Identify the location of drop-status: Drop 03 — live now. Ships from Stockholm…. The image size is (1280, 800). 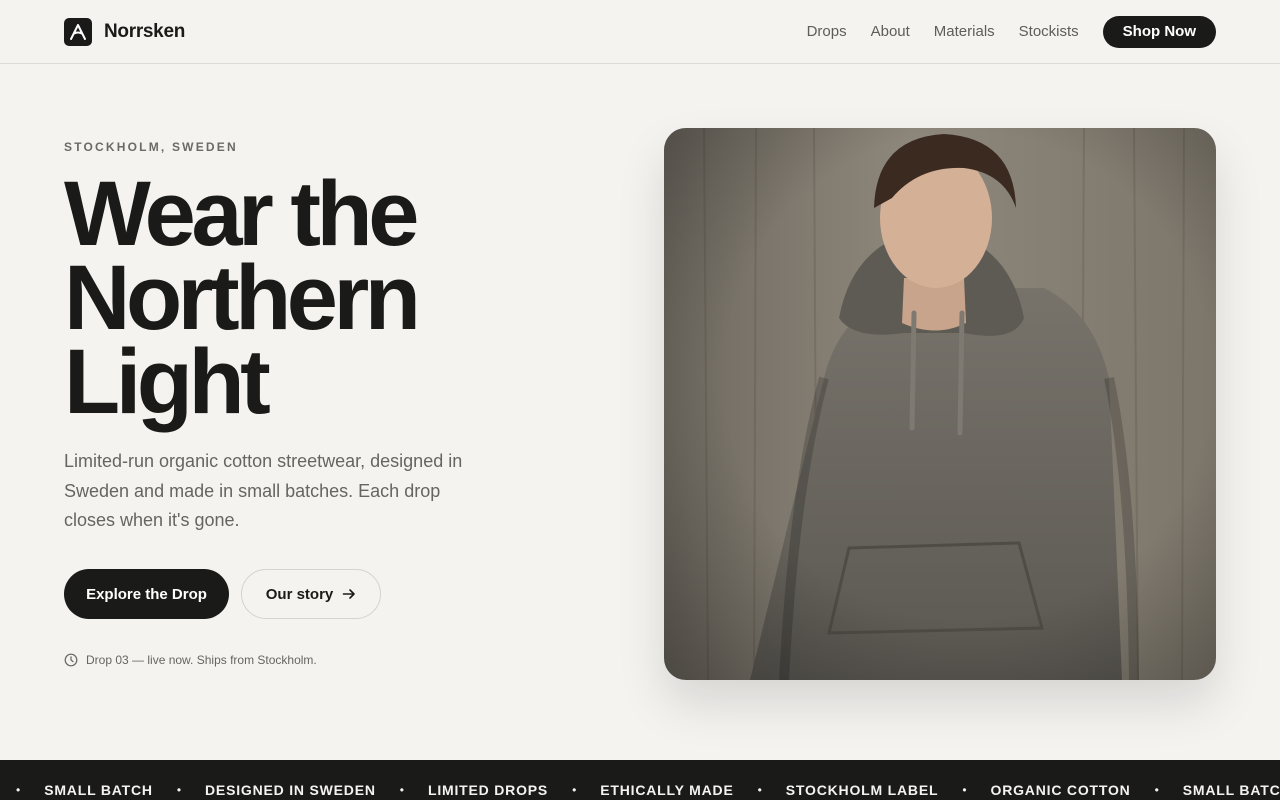
(190, 660).